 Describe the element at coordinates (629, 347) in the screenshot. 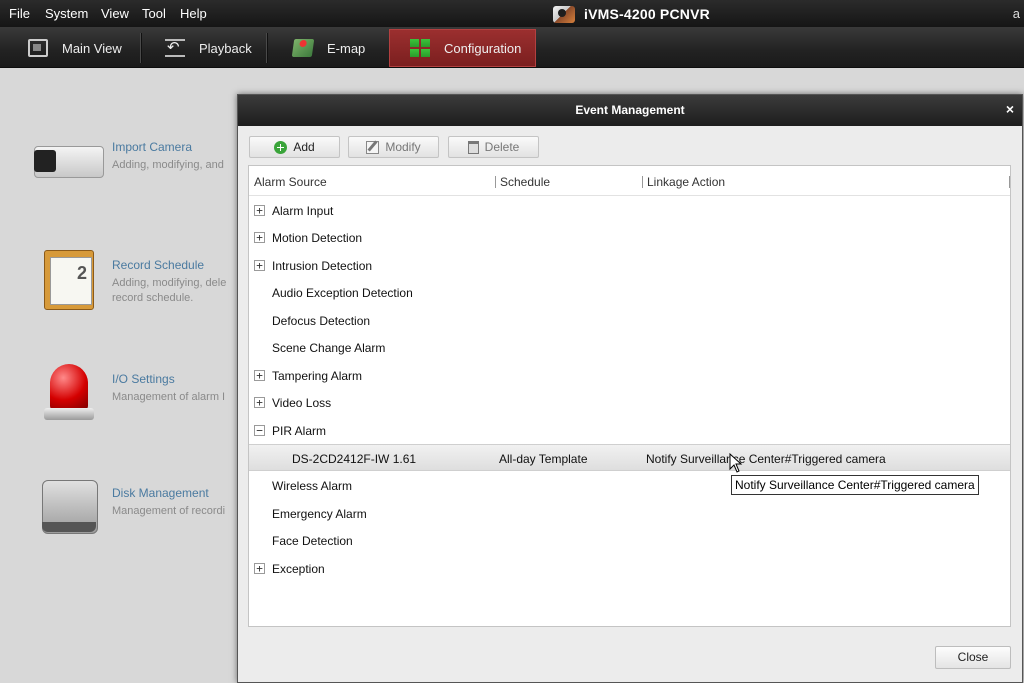

I see `tree-row-scene-change: Scene Change Alarm` at that location.